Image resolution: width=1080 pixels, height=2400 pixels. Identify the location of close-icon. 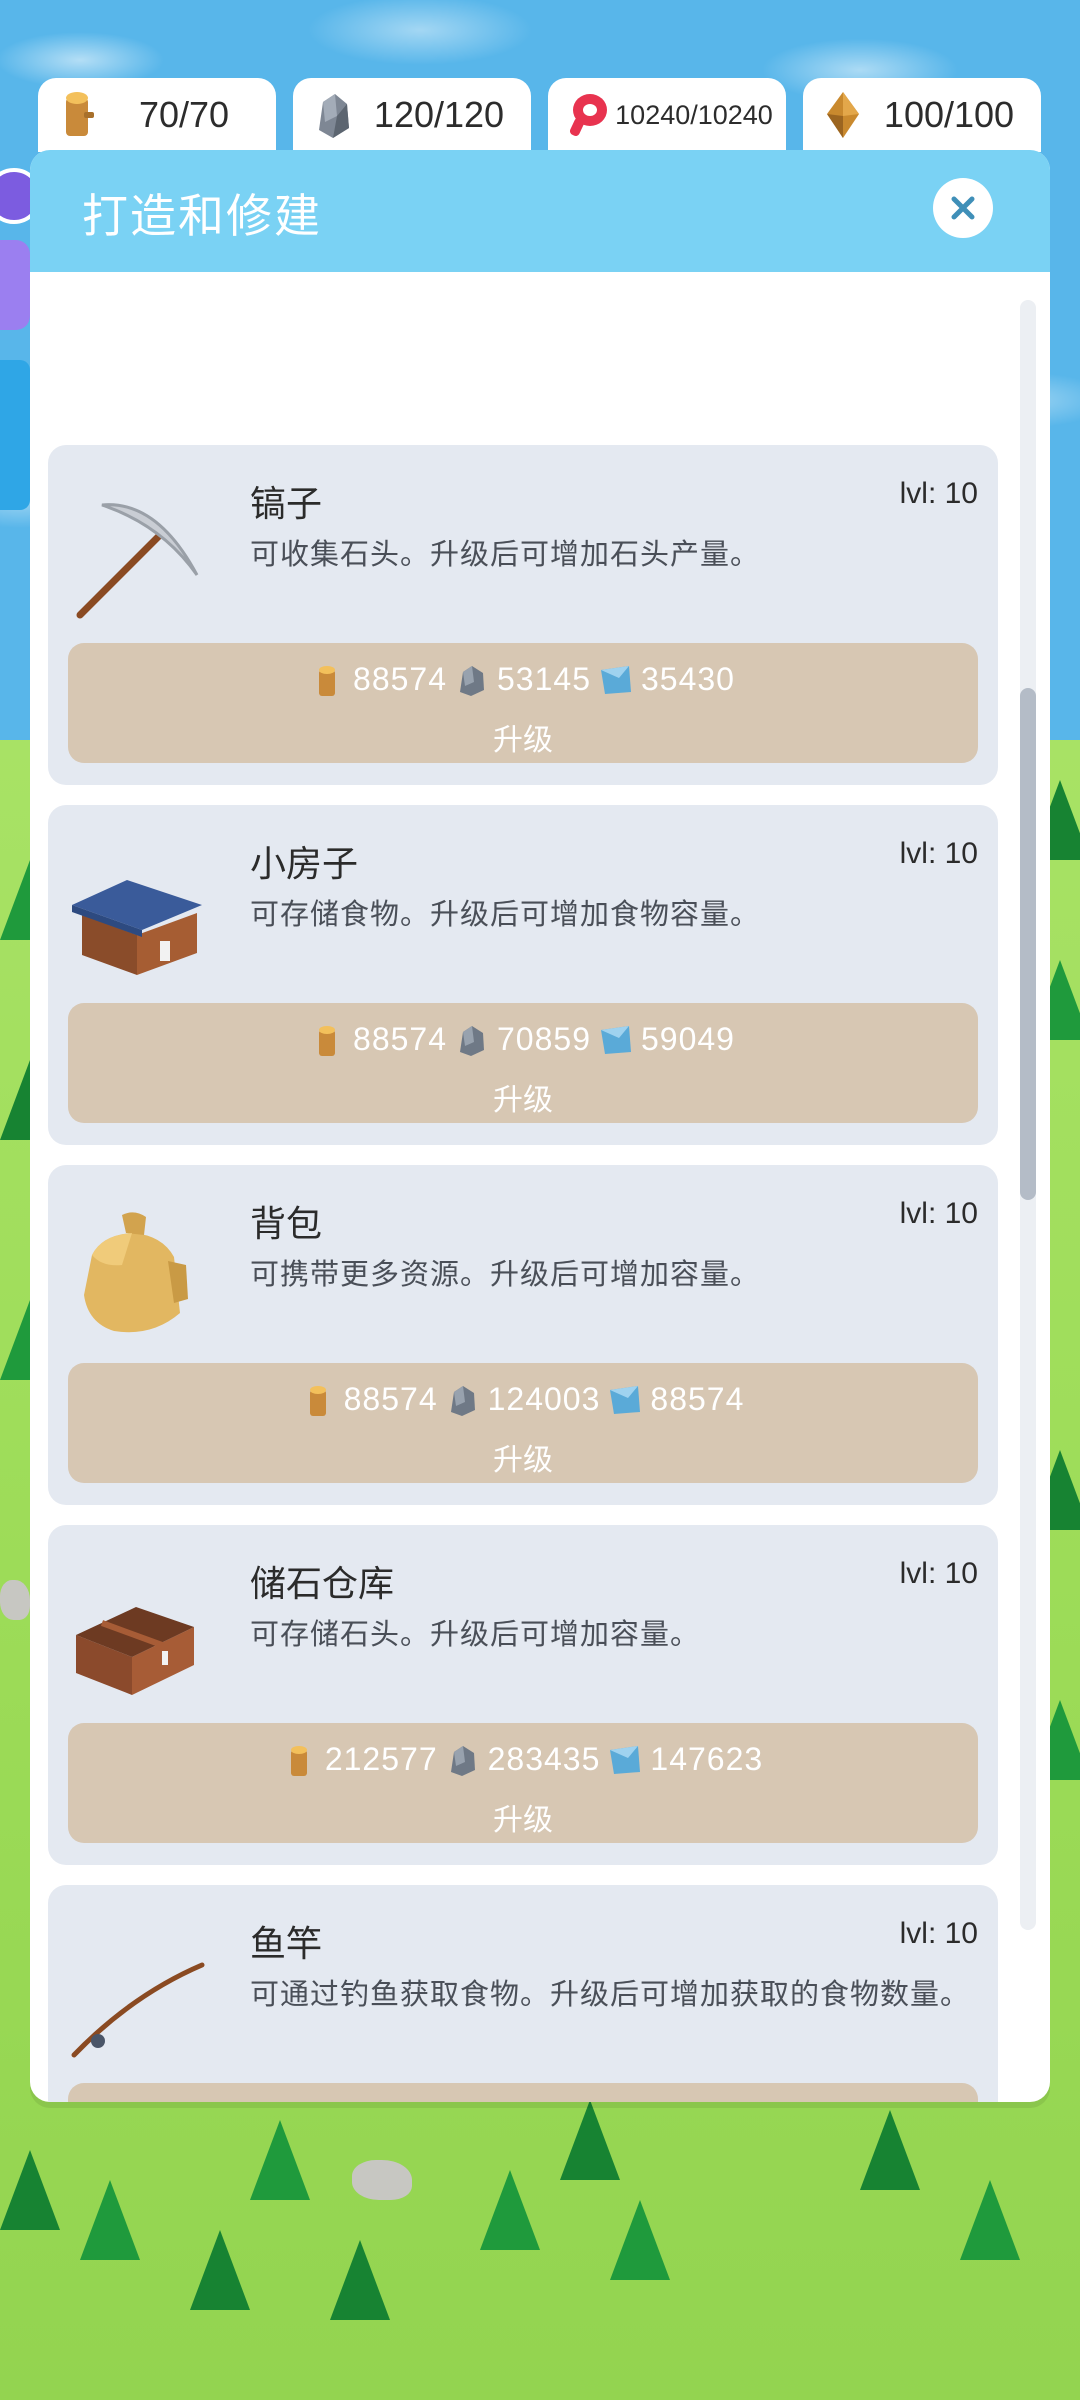
(963, 208).